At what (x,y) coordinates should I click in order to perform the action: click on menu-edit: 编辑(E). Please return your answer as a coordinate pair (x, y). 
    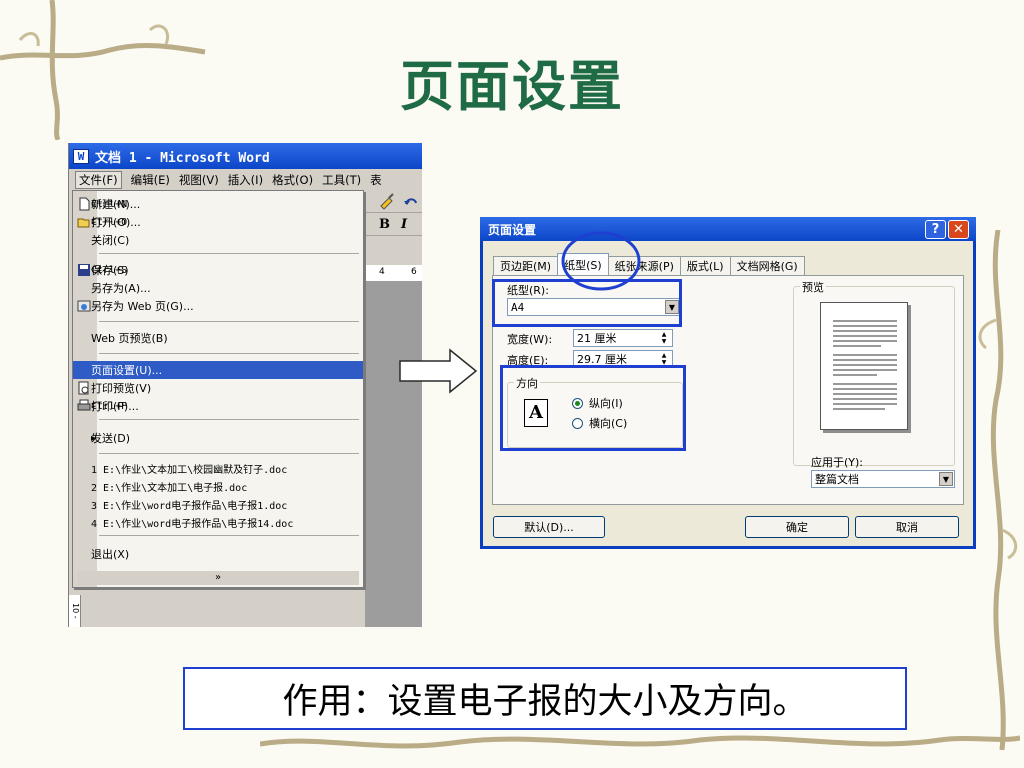
    Looking at the image, I should click on (150, 180).